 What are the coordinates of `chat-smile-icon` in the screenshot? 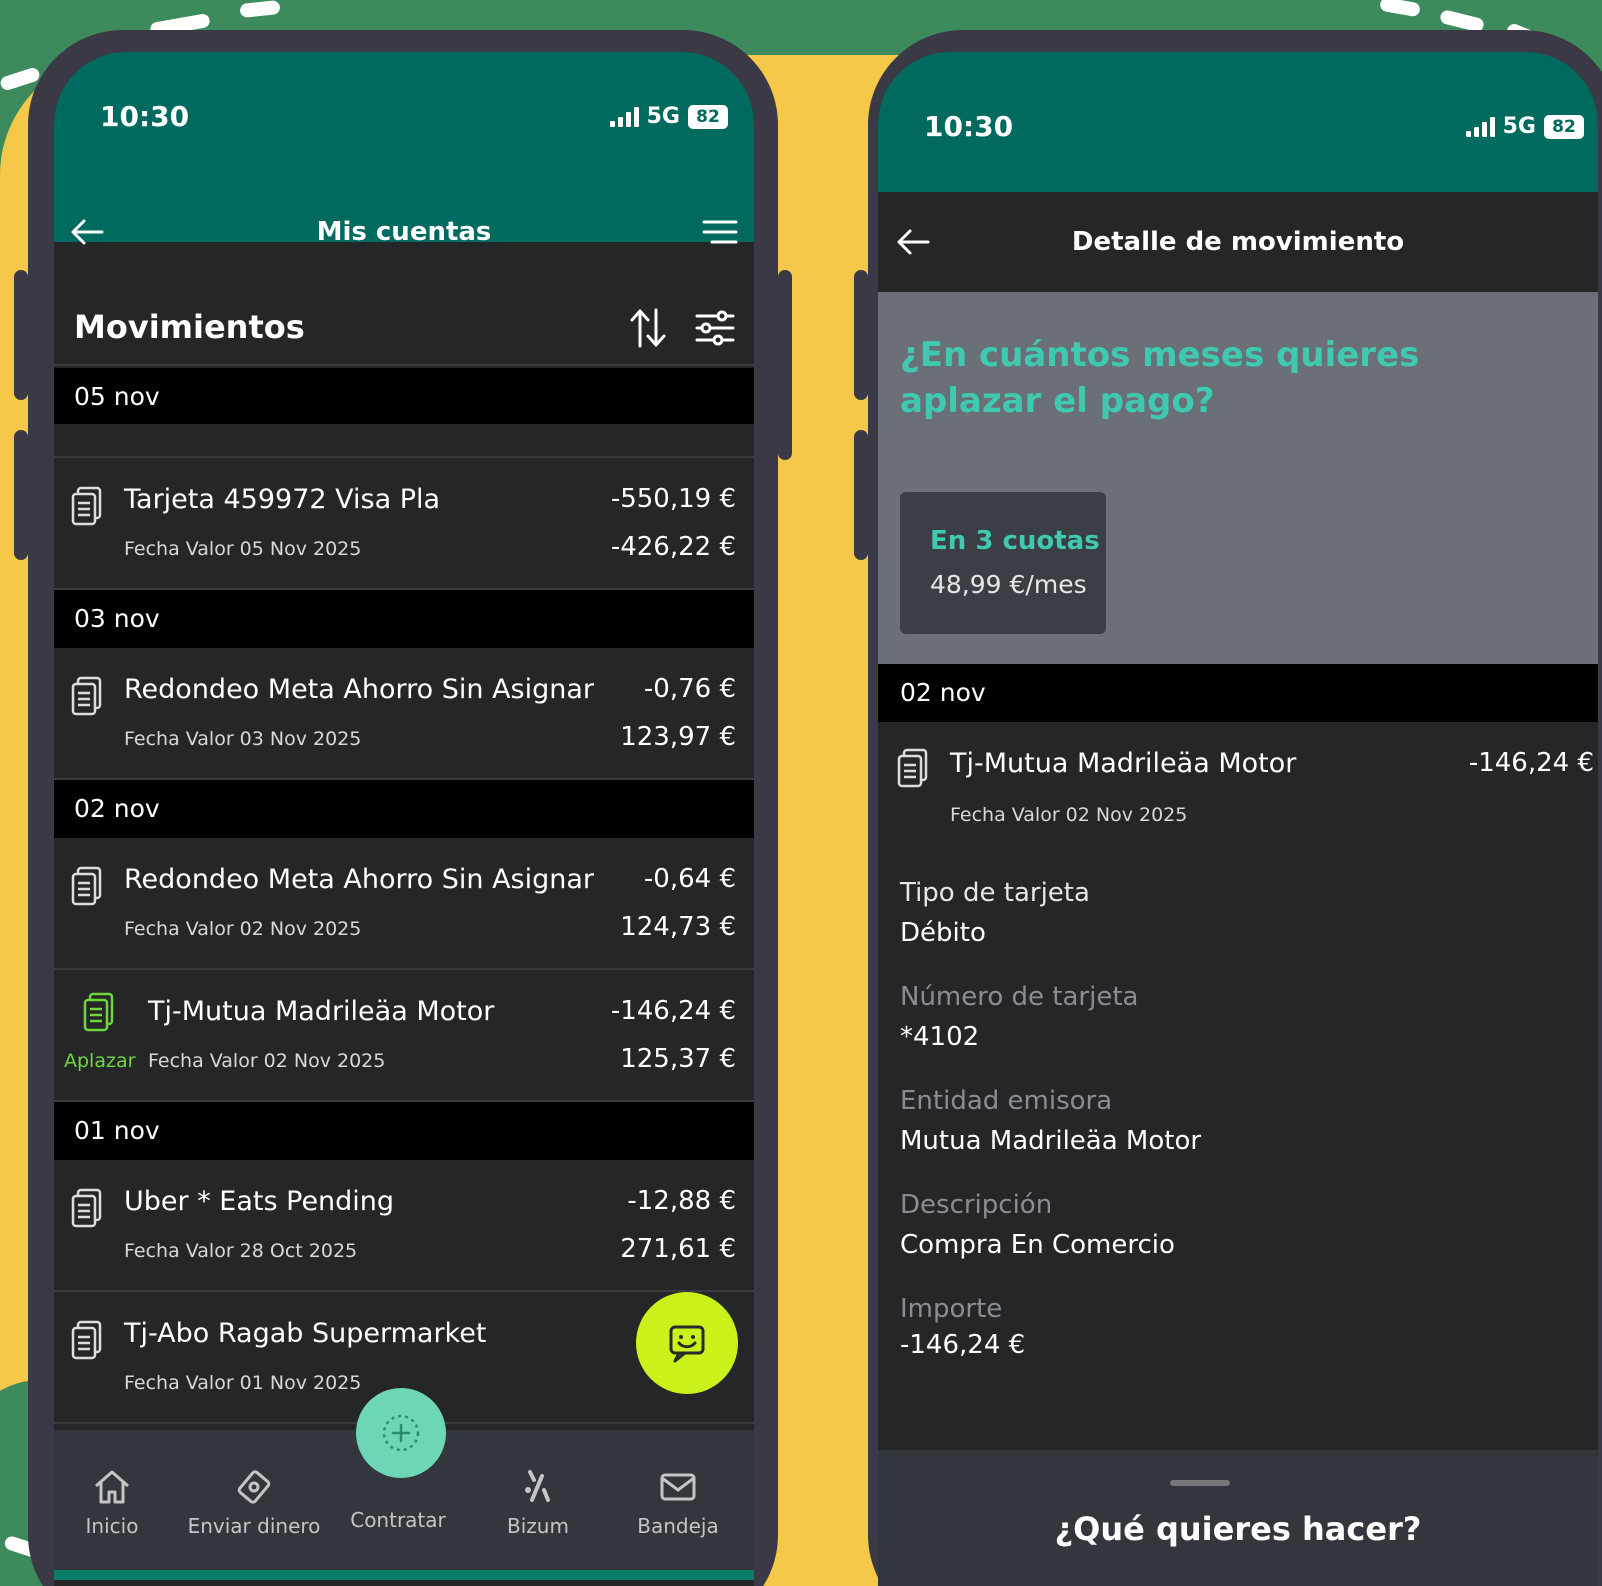 It's located at (687, 1344).